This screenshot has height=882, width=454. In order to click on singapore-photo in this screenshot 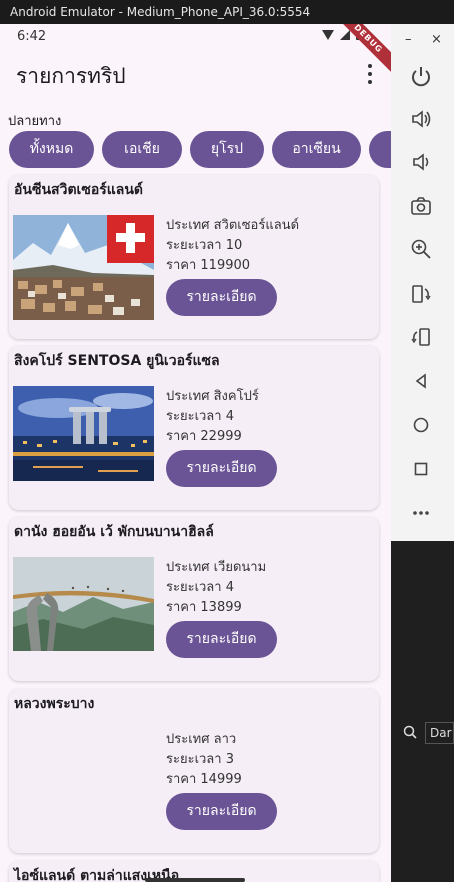, I will do `click(83, 438)`.